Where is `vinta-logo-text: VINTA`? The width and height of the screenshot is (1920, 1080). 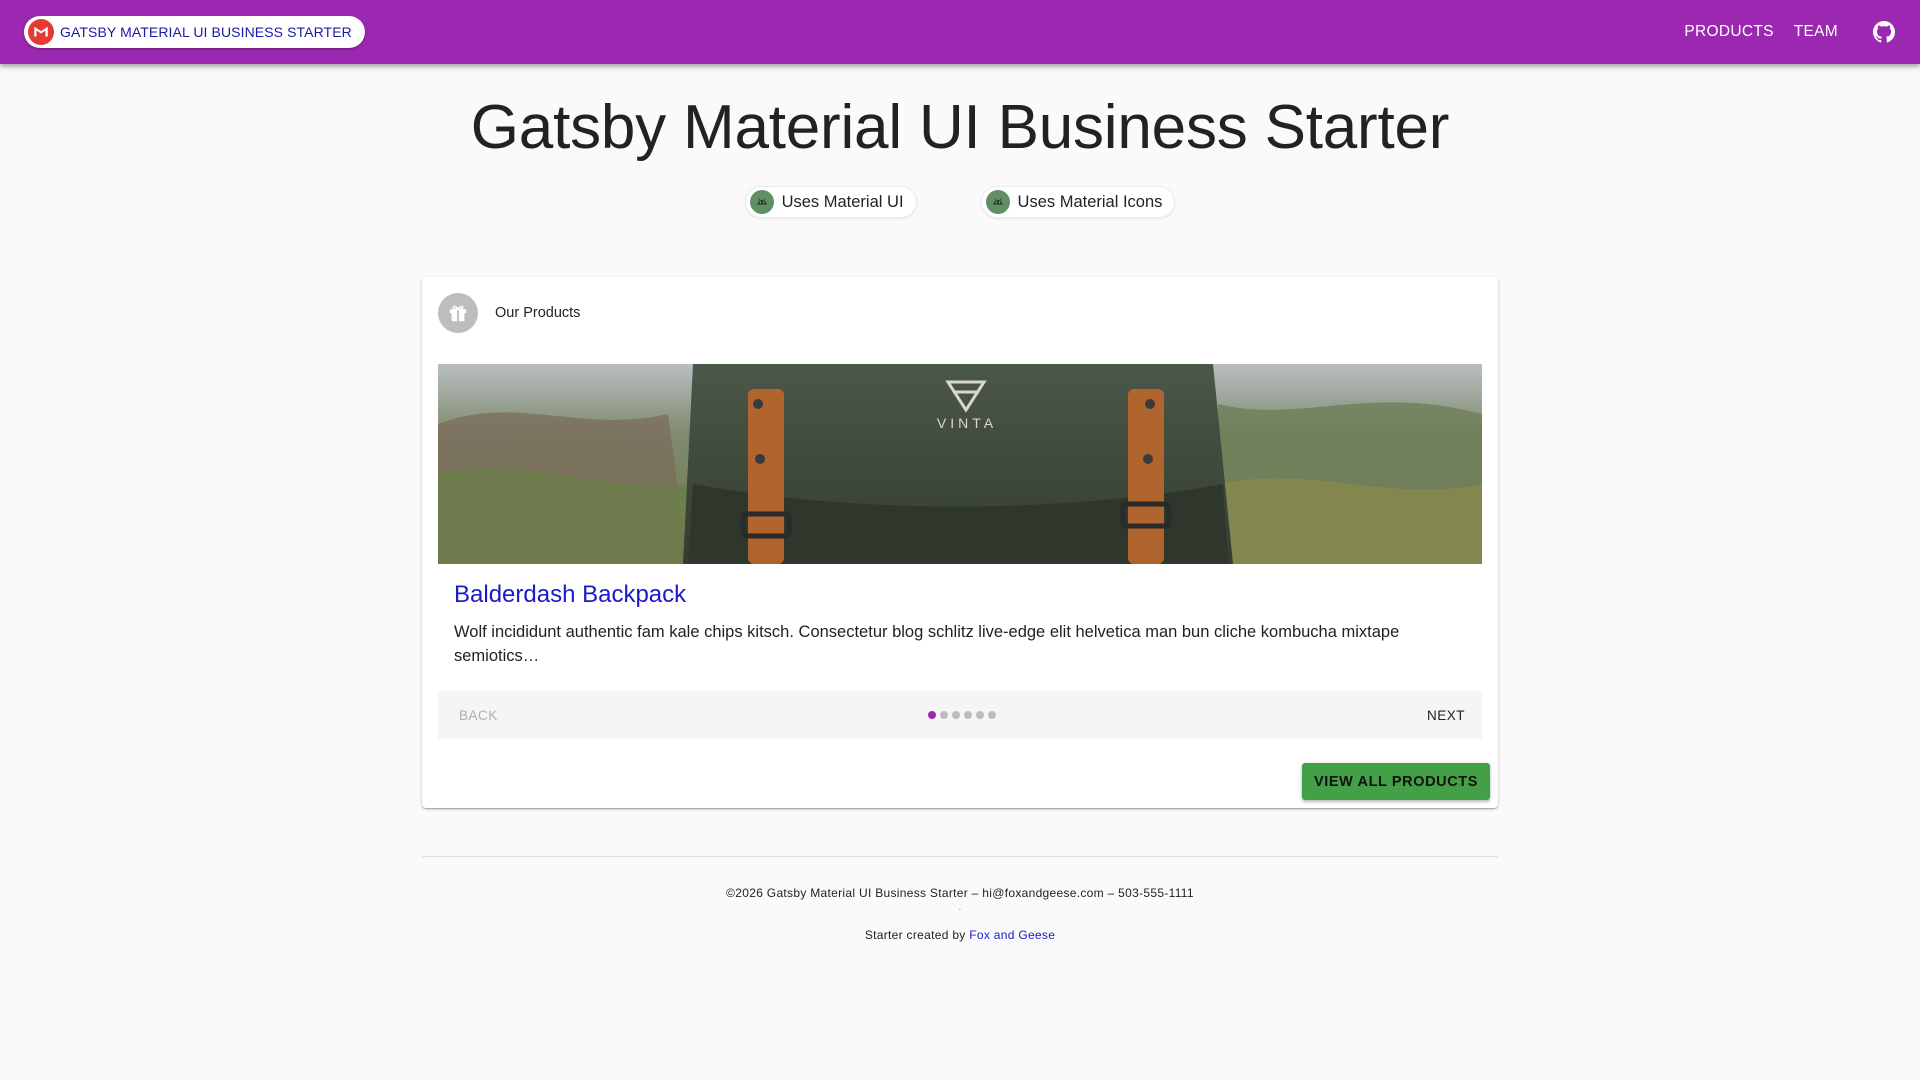 vinta-logo-text: VINTA is located at coordinates (967, 423).